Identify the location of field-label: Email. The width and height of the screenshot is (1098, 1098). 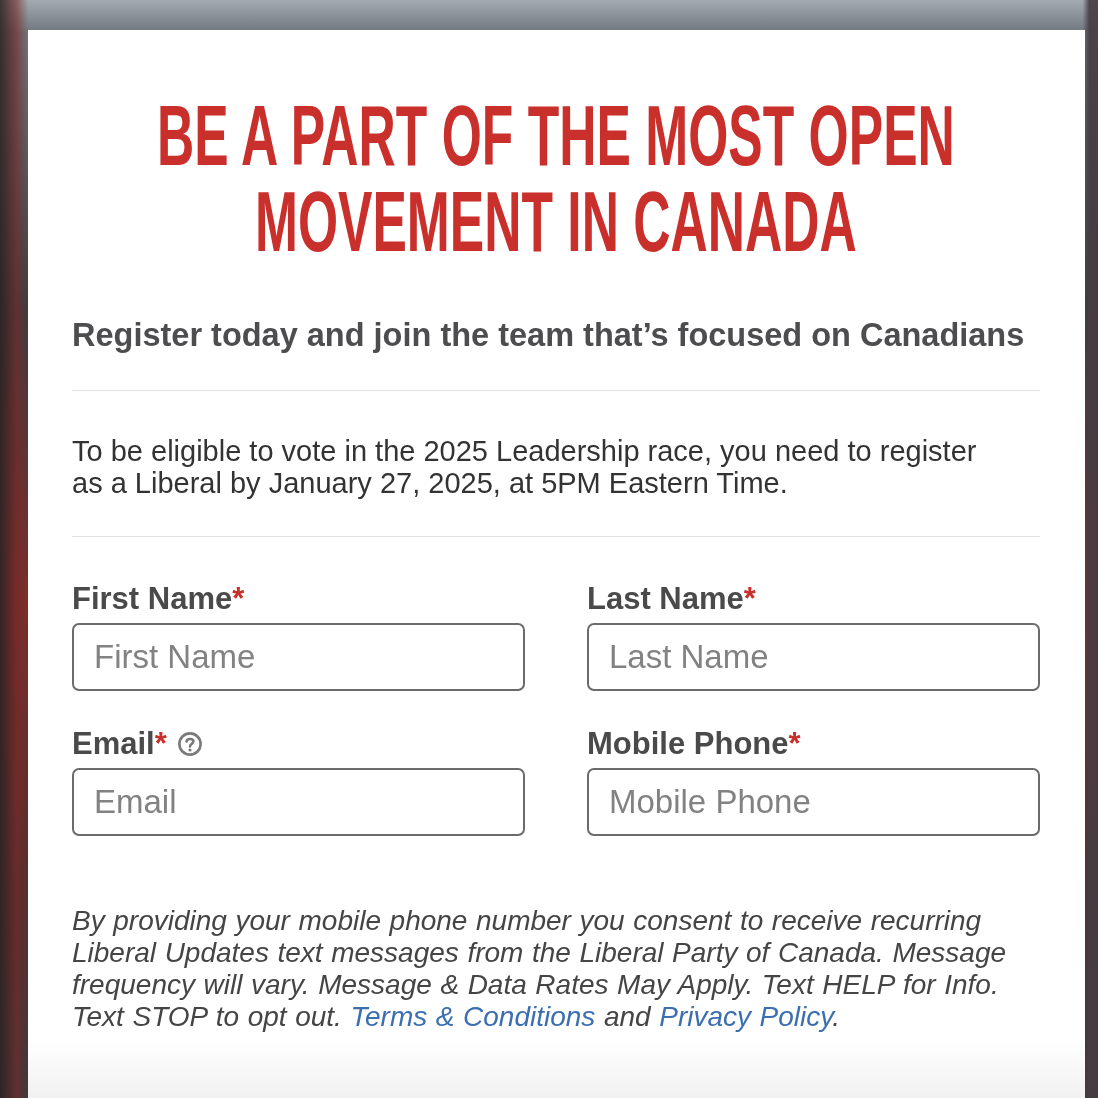
(113, 744).